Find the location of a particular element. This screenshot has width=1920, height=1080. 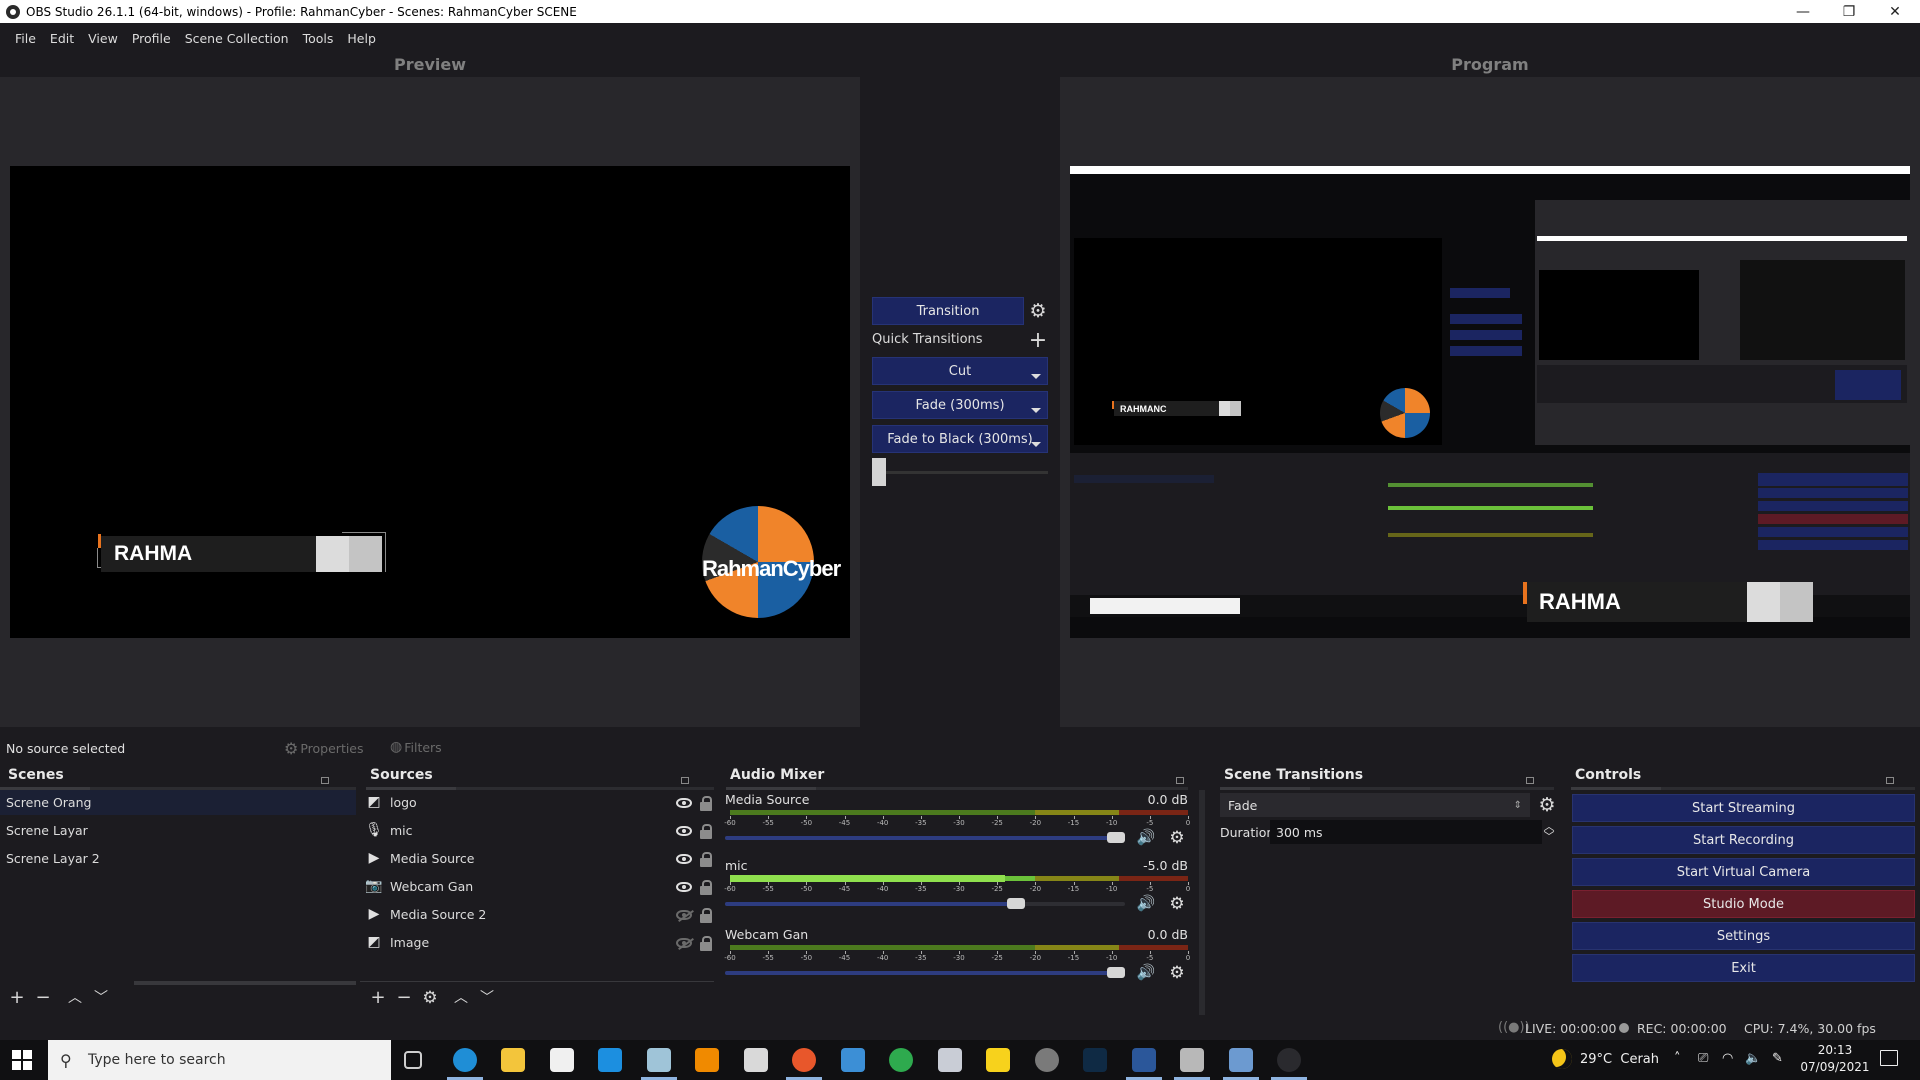

minimize-button: — is located at coordinates (1803, 11).